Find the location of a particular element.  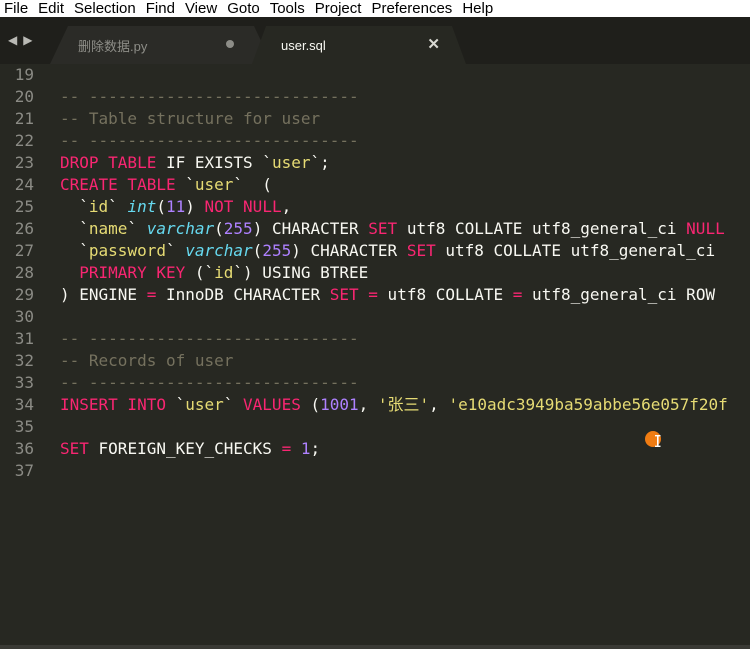

code-line: 31 -- ---------------------------- is located at coordinates (375, 339).